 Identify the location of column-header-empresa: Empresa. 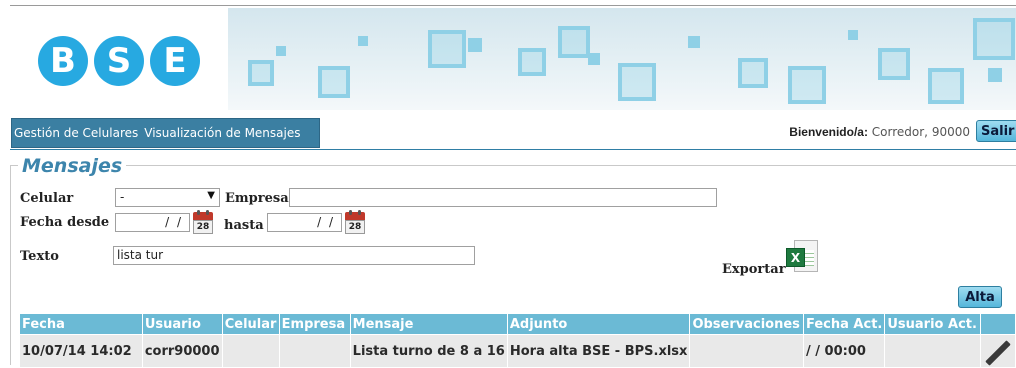
(314, 324).